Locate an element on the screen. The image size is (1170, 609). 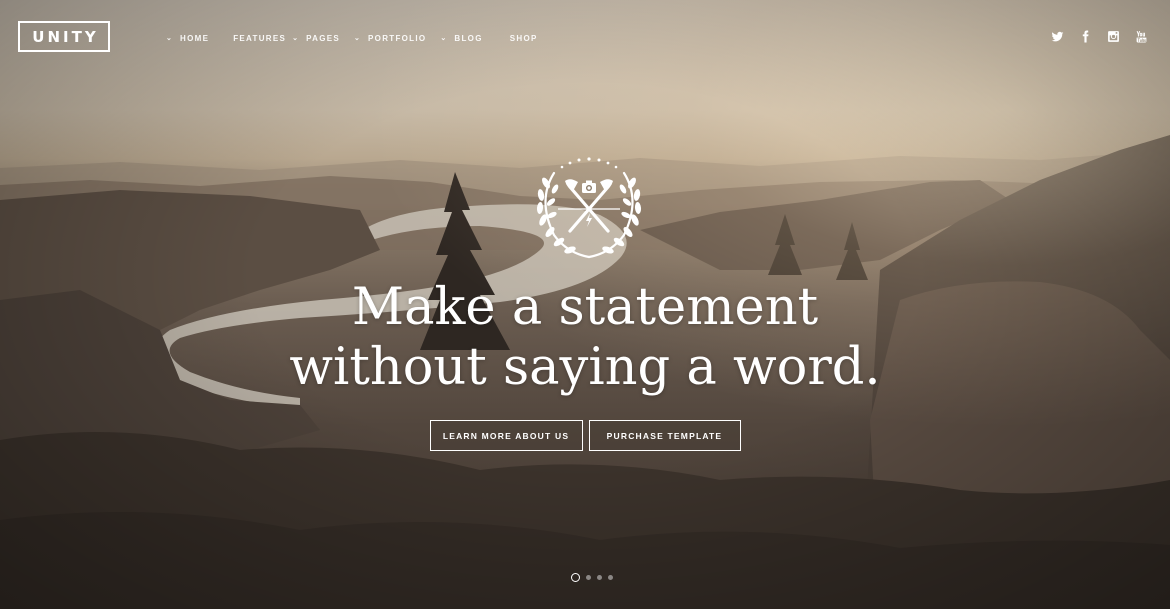
nav-item-shop: SHOP is located at coordinates (524, 38).